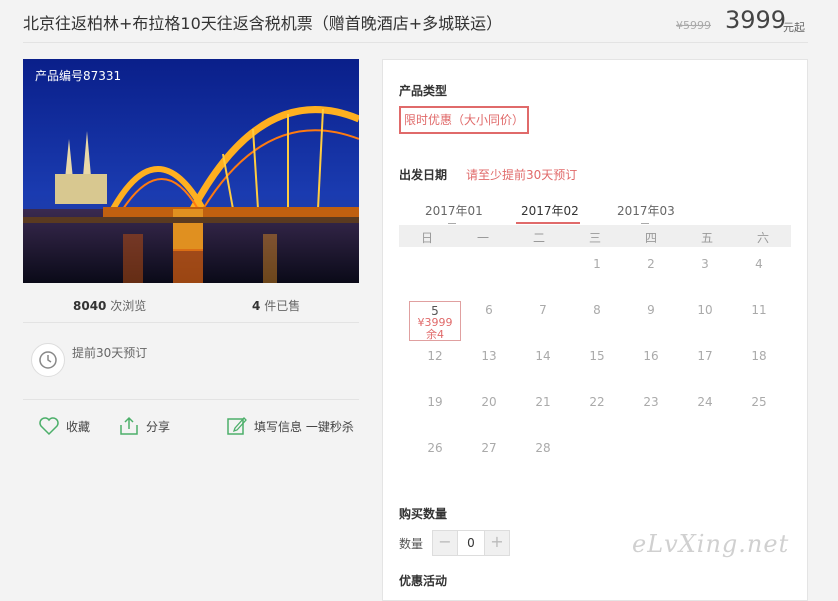 This screenshot has height=601, width=838. I want to click on sold-stat: 4 件已售, so click(276, 305).